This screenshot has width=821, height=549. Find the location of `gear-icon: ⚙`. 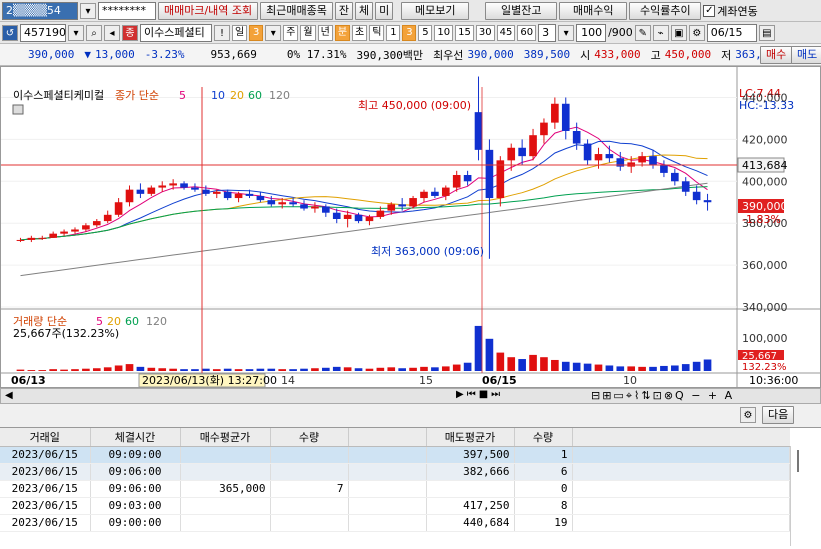

gear-icon: ⚙ is located at coordinates (696, 32).